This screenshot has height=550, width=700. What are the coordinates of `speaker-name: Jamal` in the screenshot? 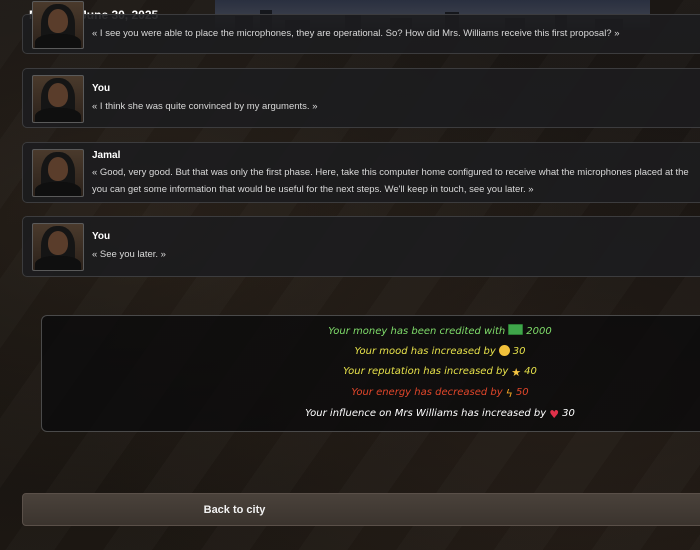 It's located at (106, 155).